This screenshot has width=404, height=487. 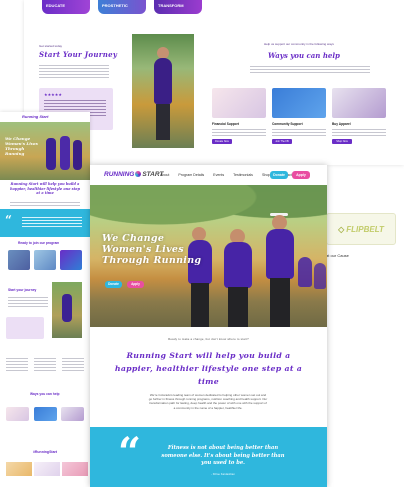 What do you see at coordinates (164, 175) in the screenshot?
I see `nav-link-about: About` at bounding box center [164, 175].